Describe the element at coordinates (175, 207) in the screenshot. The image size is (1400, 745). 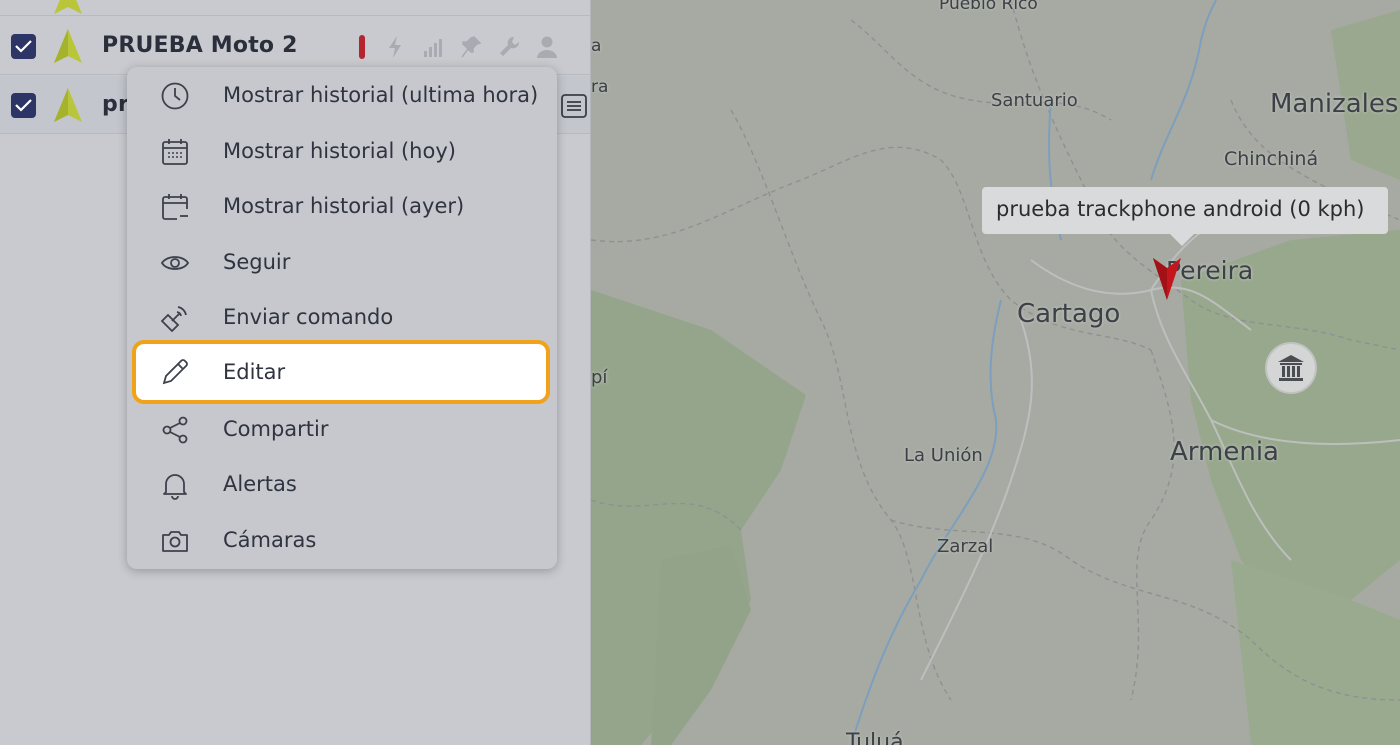
I see `calendar-minus-icon` at that location.